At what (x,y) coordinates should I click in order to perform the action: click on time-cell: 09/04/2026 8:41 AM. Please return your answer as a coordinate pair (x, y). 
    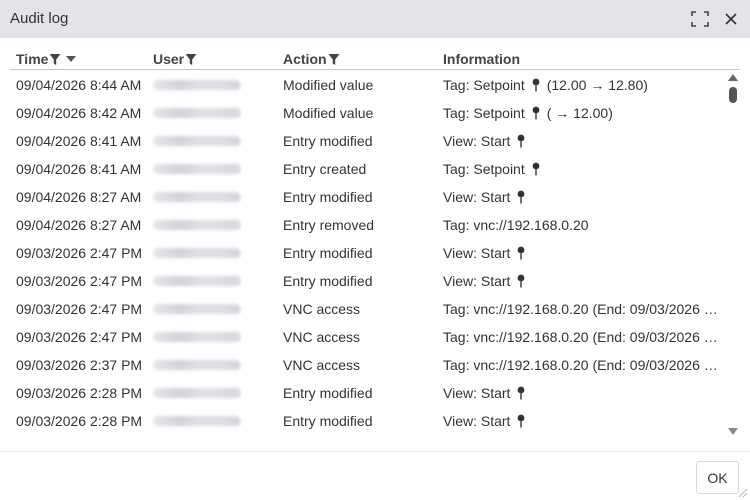
    Looking at the image, I should click on (79, 169).